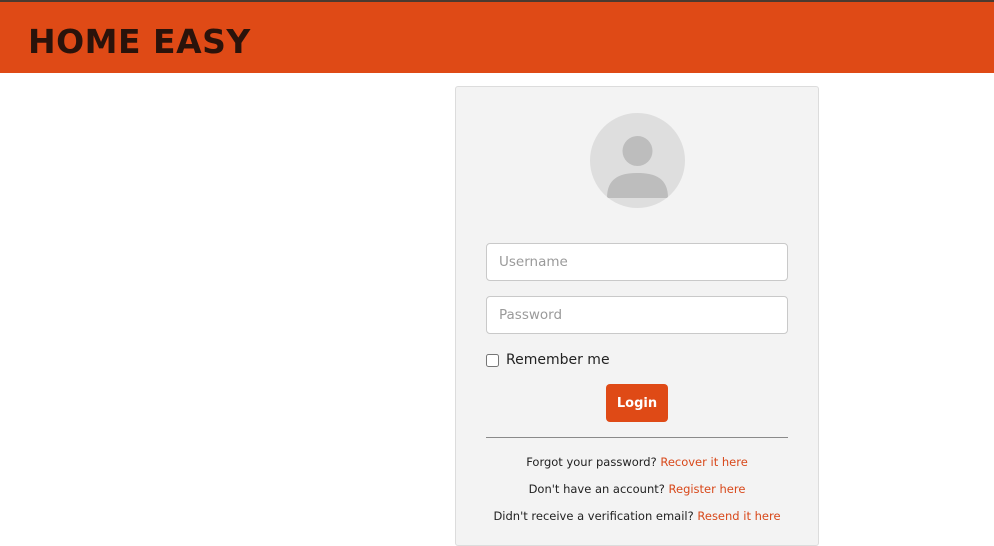  What do you see at coordinates (593, 516) in the screenshot?
I see `verification-text: Didn't receive a verification email?` at bounding box center [593, 516].